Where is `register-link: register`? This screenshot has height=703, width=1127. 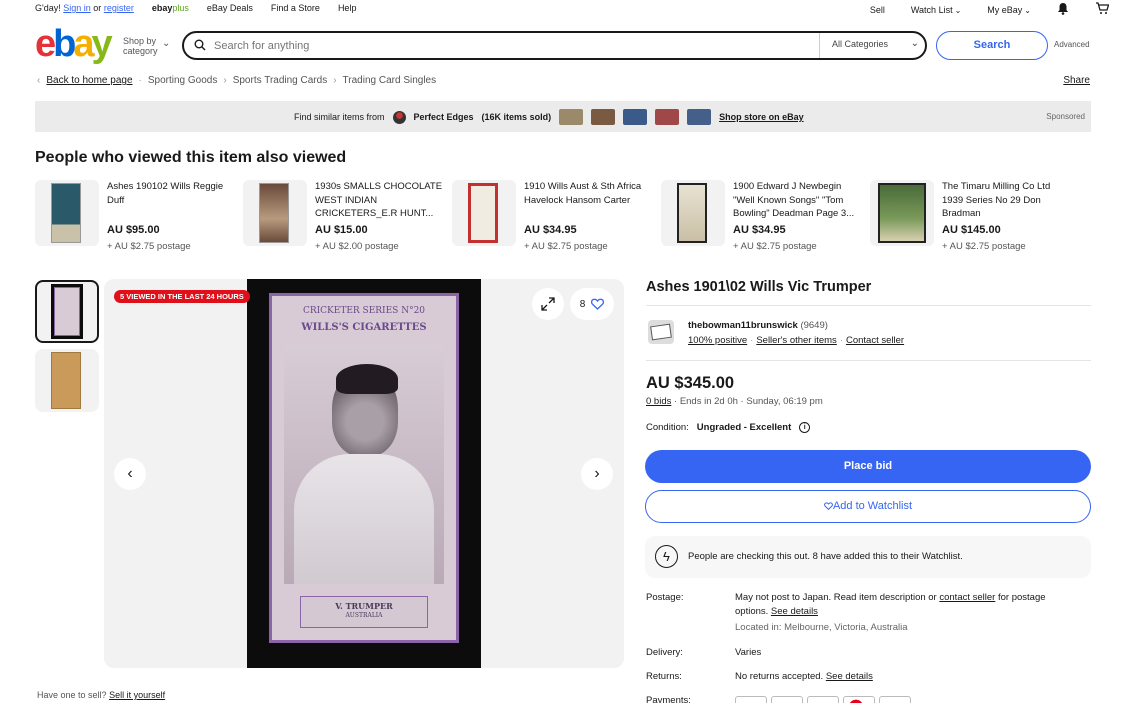
register-link: register is located at coordinates (119, 8).